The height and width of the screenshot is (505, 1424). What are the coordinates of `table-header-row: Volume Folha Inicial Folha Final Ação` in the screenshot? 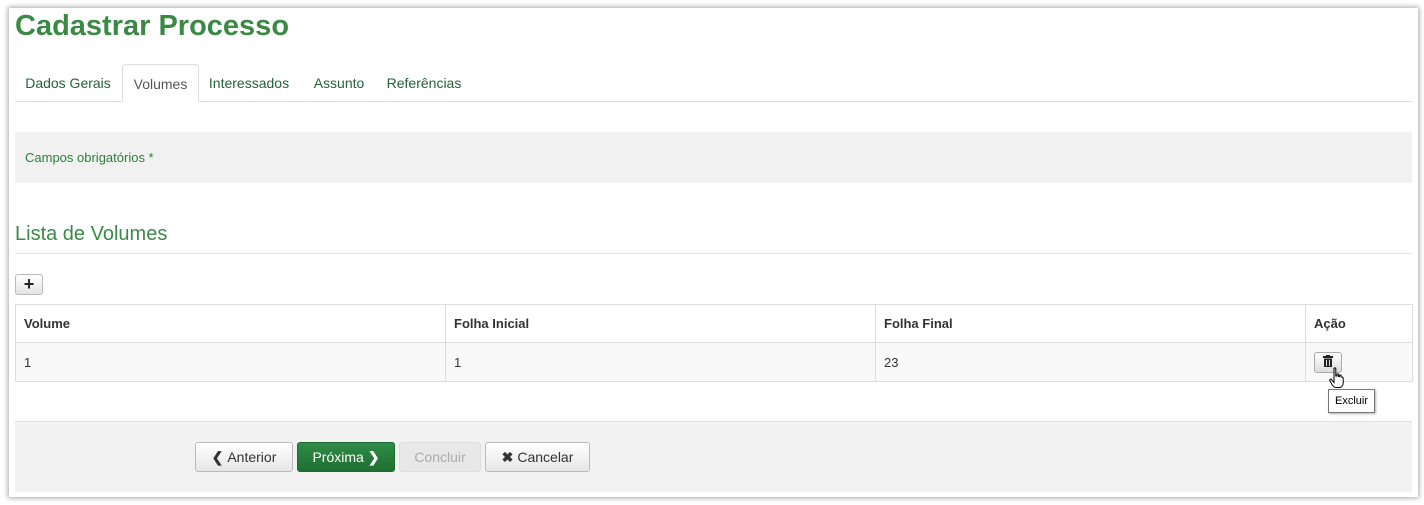 It's located at (714, 323).